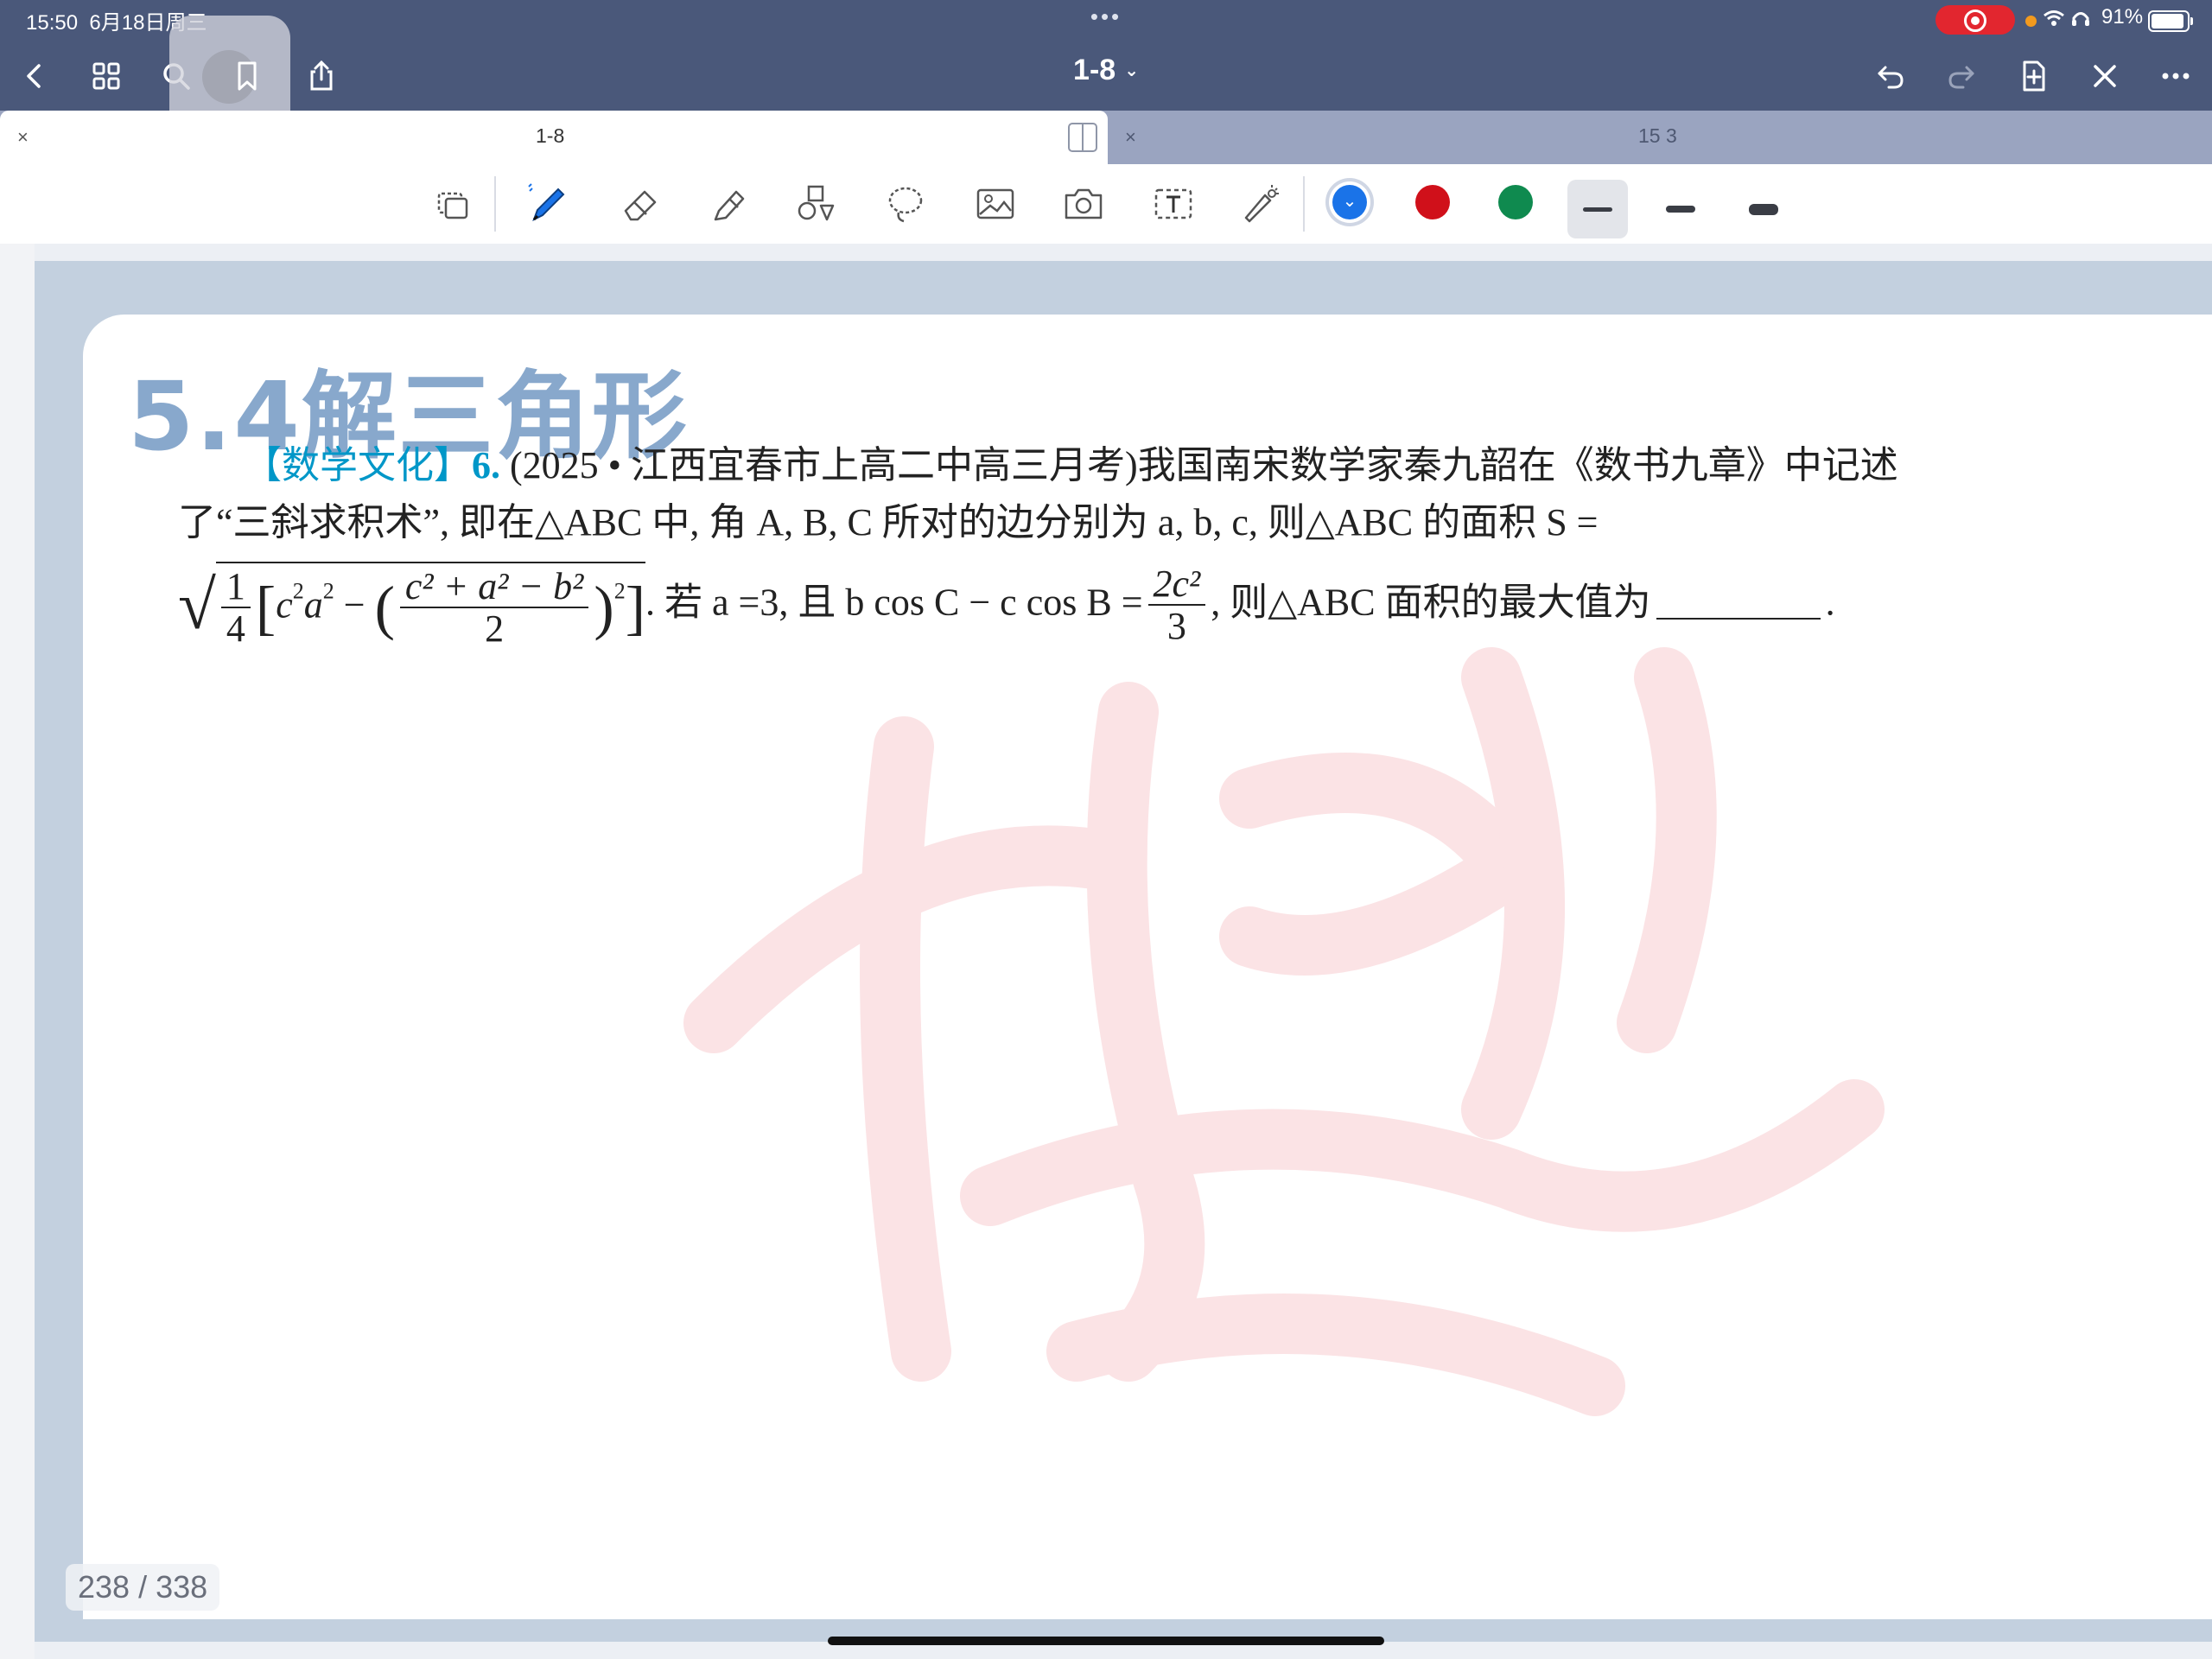  Describe the element at coordinates (1515, 202) in the screenshot. I see `color-green-swatch` at that location.